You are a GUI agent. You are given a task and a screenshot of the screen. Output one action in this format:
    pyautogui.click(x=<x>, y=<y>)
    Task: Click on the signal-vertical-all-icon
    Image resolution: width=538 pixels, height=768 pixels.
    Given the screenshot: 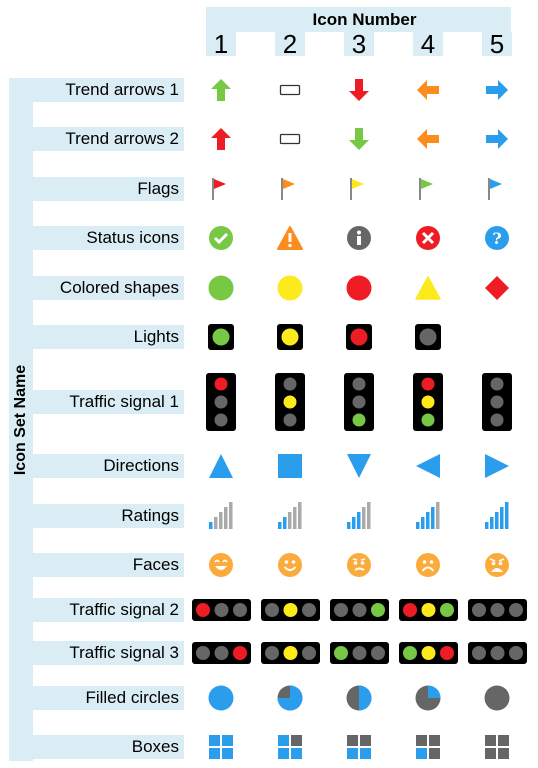 What is the action you would take?
    pyautogui.click(x=428, y=402)
    